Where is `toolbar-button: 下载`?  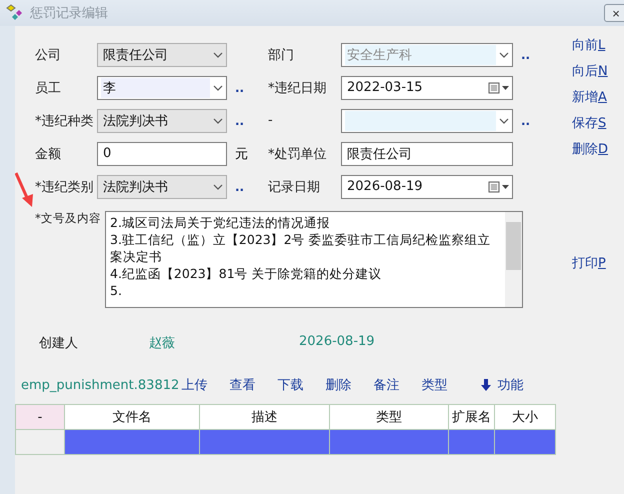
toolbar-button: 下载 is located at coordinates (290, 385).